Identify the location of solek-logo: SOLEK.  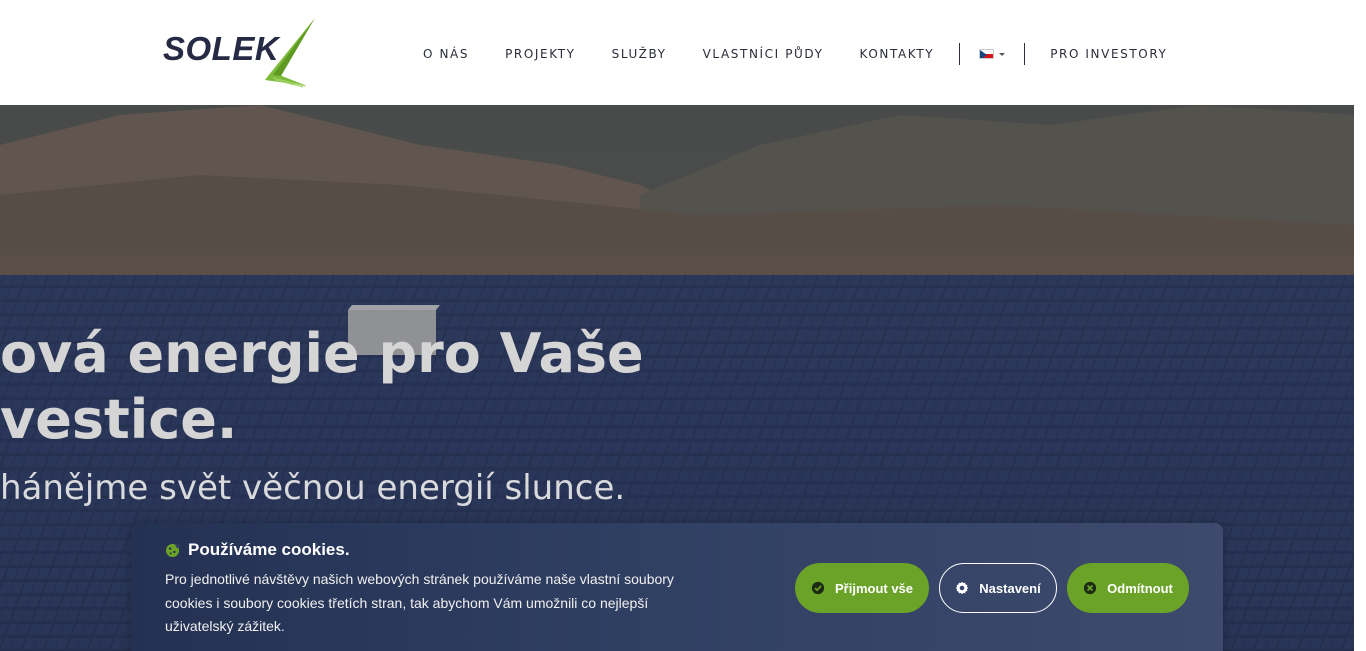
(240, 53).